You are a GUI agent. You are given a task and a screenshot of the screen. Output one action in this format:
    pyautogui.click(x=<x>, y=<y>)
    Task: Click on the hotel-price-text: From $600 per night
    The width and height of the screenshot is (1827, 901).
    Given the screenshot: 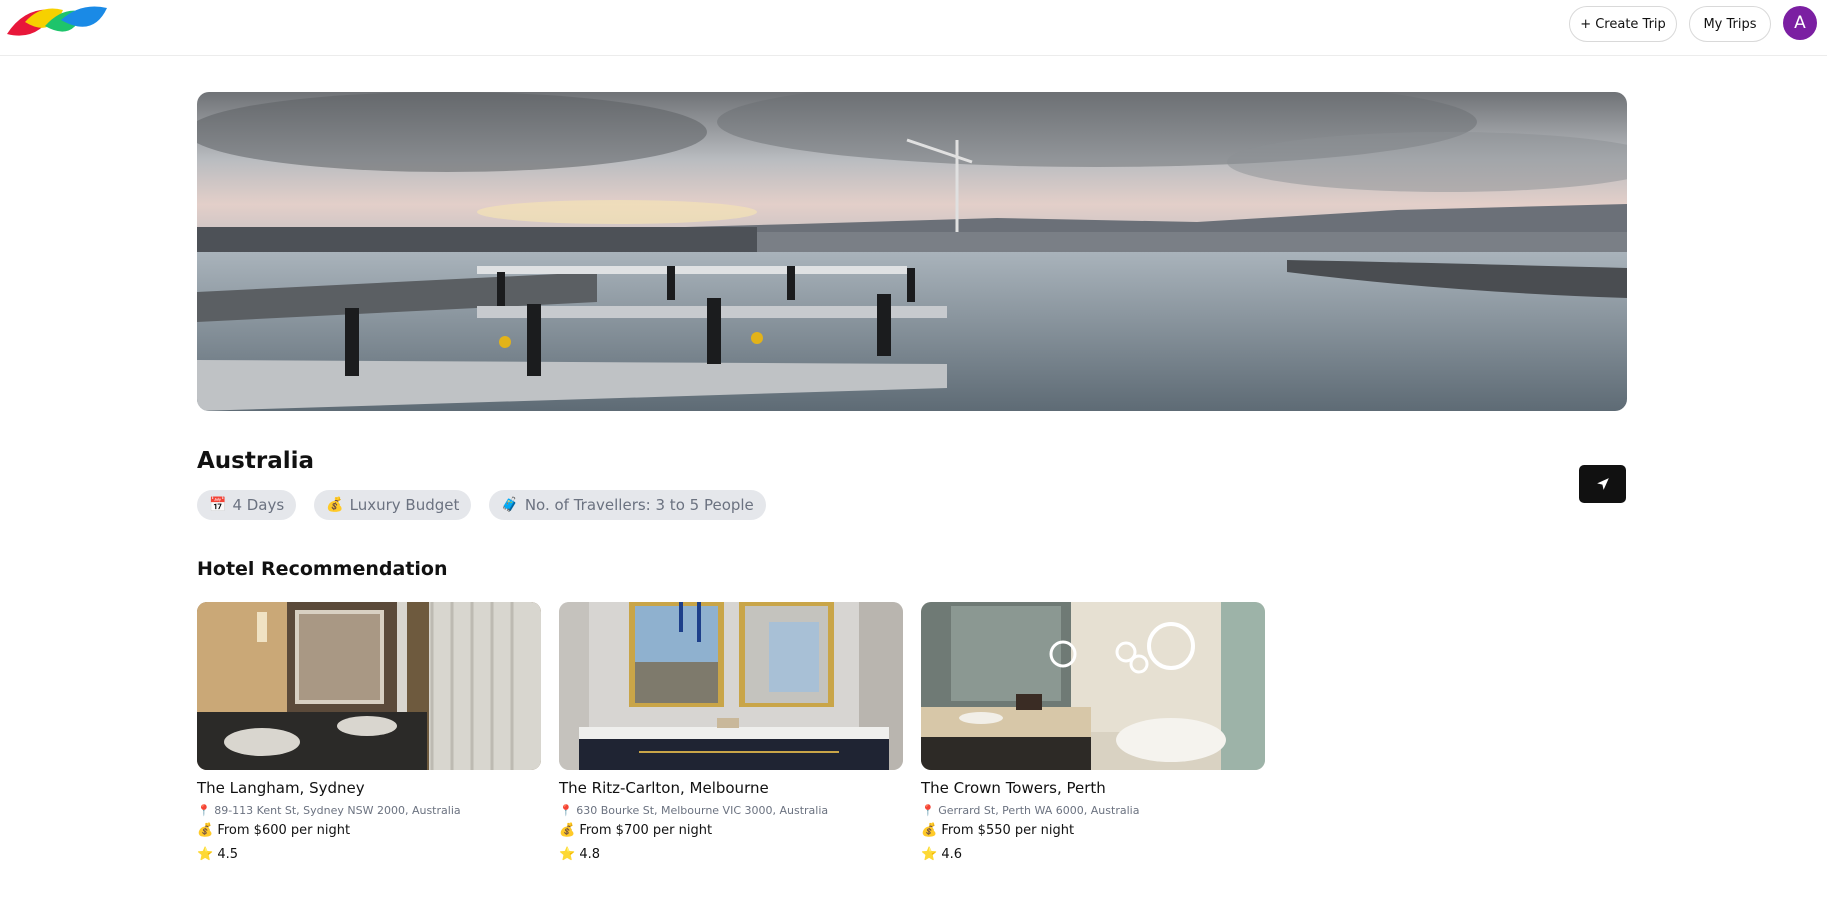 What is the action you would take?
    pyautogui.click(x=284, y=830)
    